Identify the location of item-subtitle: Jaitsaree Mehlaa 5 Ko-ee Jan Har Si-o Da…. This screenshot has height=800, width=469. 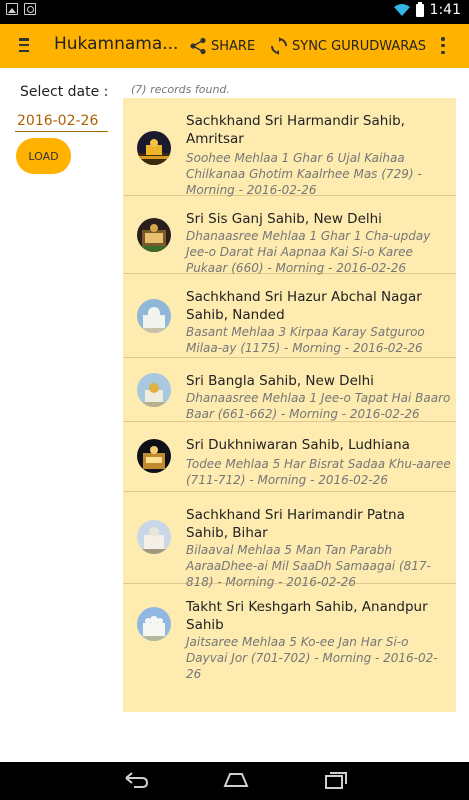
(312, 658).